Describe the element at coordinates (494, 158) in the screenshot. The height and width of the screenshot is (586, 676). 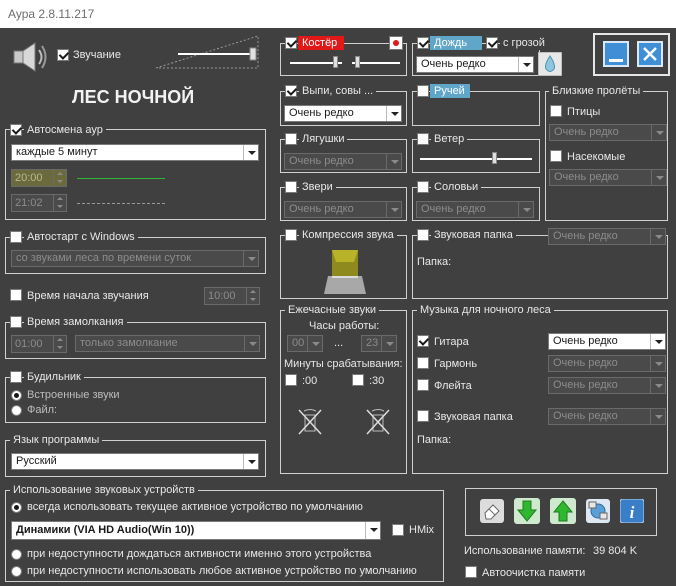
I see `wind-volume-thumb` at that location.